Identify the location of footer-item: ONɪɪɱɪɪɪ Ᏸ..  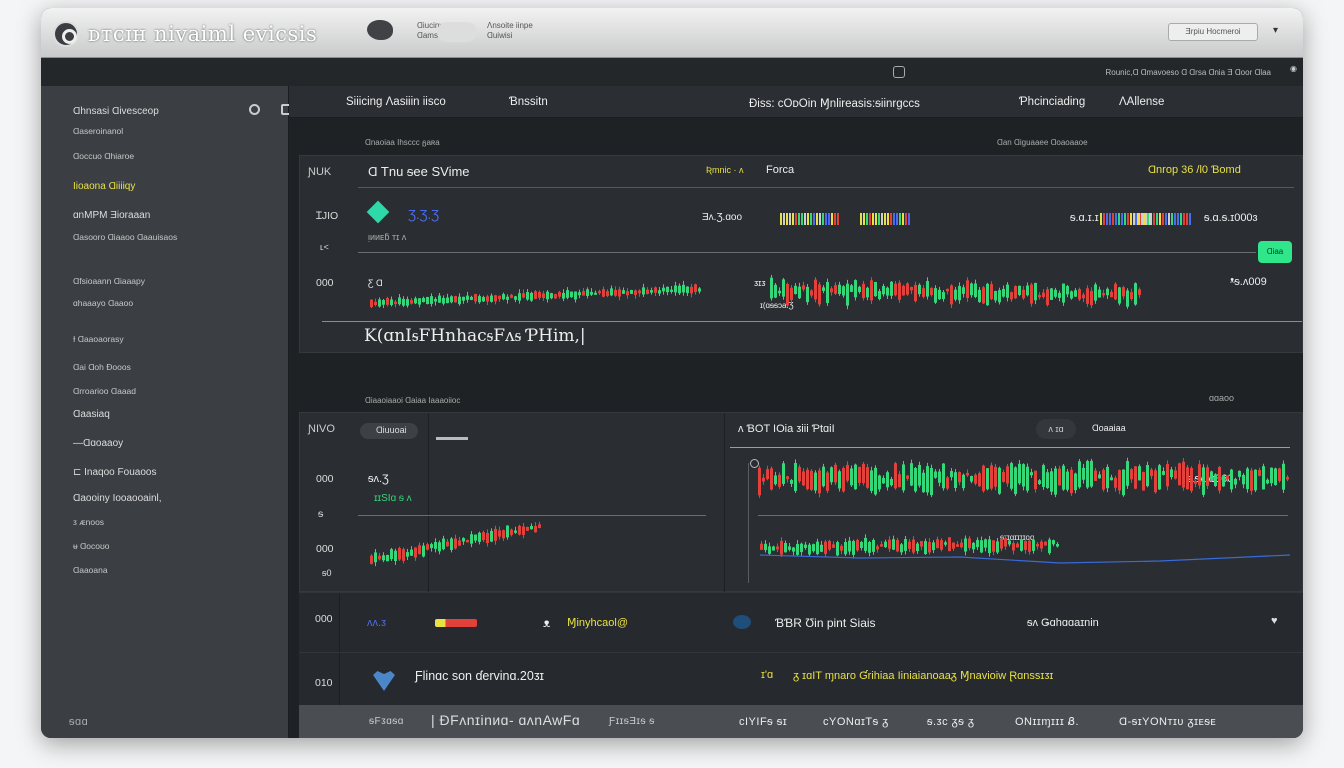
(1047, 722).